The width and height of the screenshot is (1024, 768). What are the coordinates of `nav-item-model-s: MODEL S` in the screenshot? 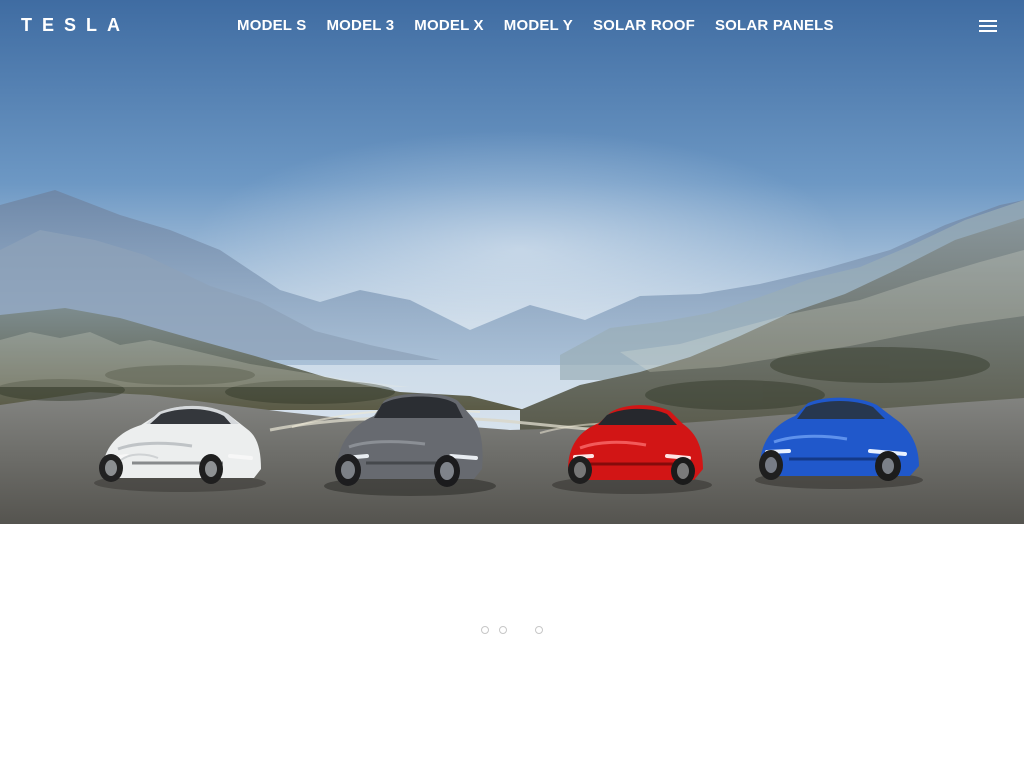 It's located at (271, 26).